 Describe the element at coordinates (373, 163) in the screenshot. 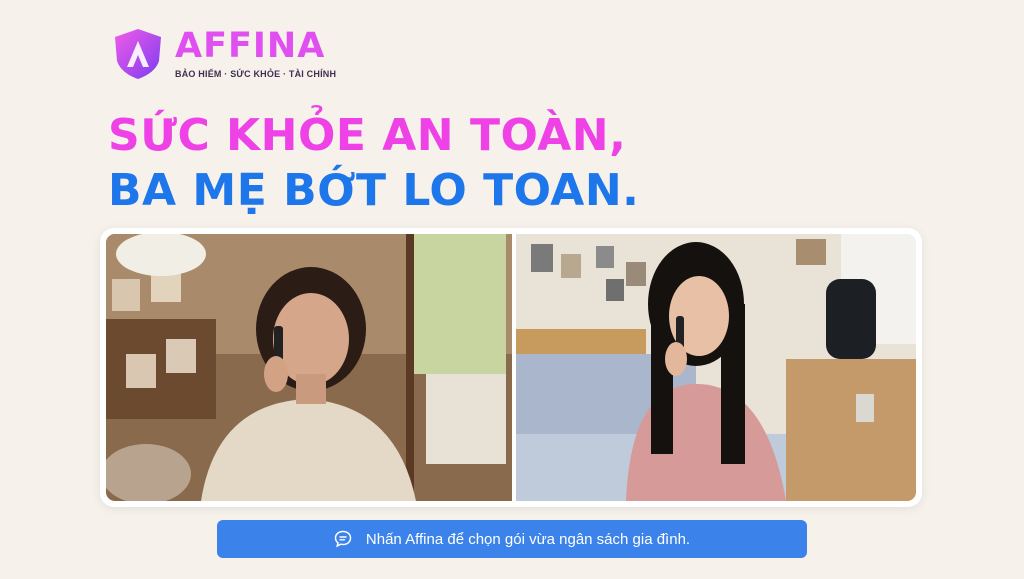

I see `headline: SỨC KHỎE AN TOÀN, BA MẸ BỚT LO TOAN.` at that location.